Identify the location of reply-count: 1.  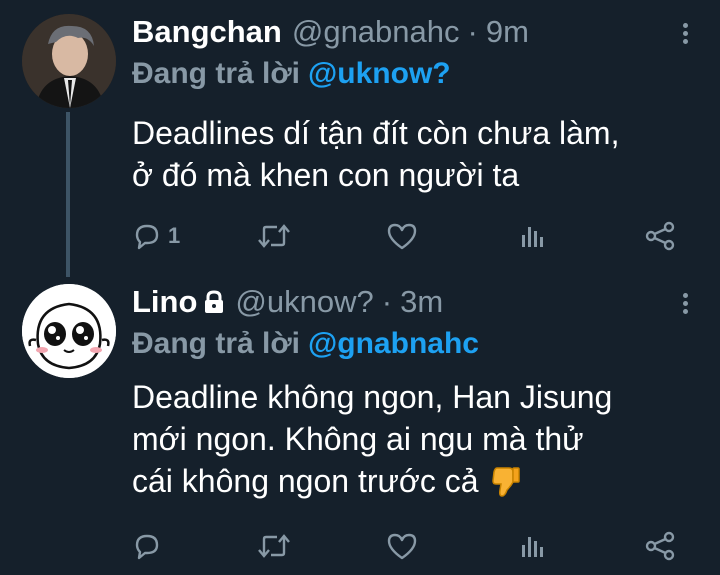
(174, 235).